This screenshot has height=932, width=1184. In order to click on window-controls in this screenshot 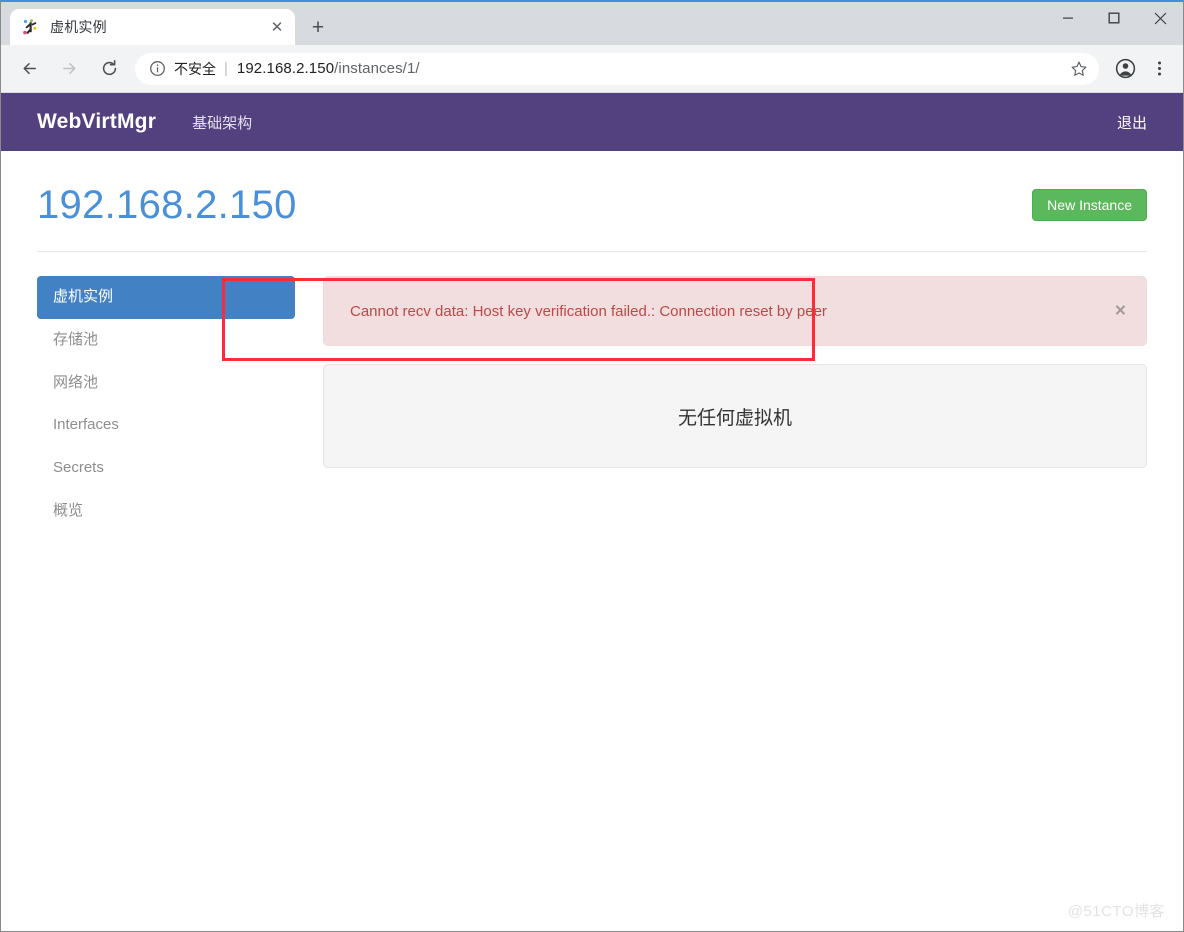, I will do `click(1114, 23)`.